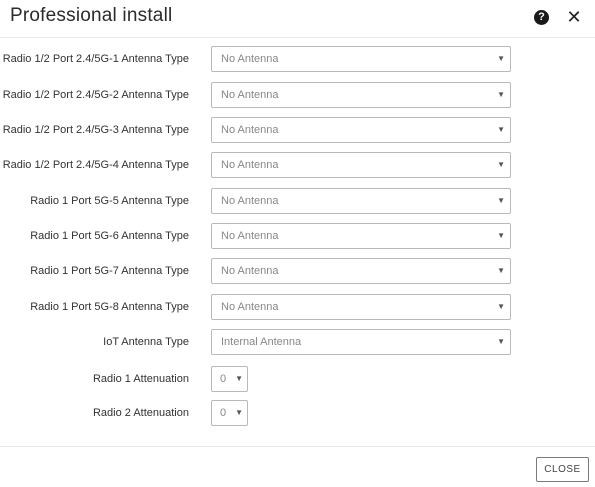  Describe the element at coordinates (261, 342) in the screenshot. I see `select-value: Internal Antenna` at that location.